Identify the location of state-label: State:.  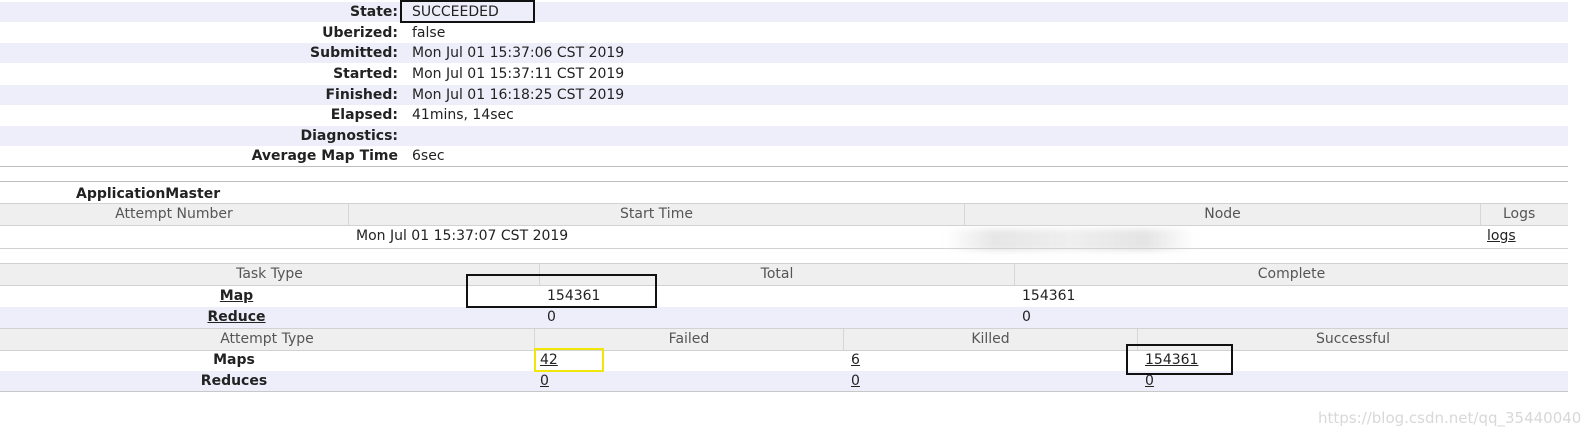
(373, 12).